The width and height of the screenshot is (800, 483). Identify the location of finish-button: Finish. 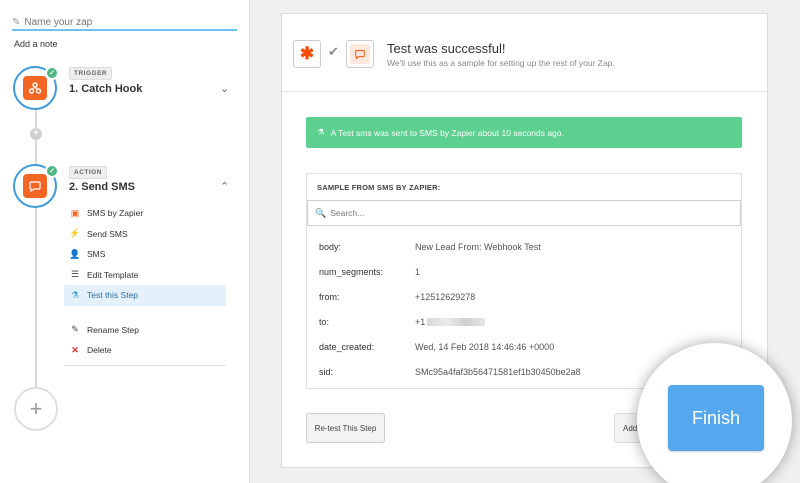
(716, 418).